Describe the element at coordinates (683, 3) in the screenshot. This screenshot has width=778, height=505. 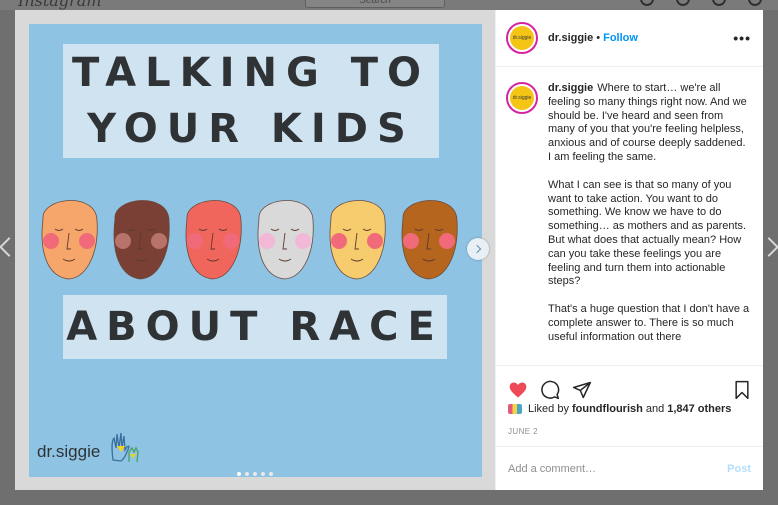
I see `explore-icon` at that location.